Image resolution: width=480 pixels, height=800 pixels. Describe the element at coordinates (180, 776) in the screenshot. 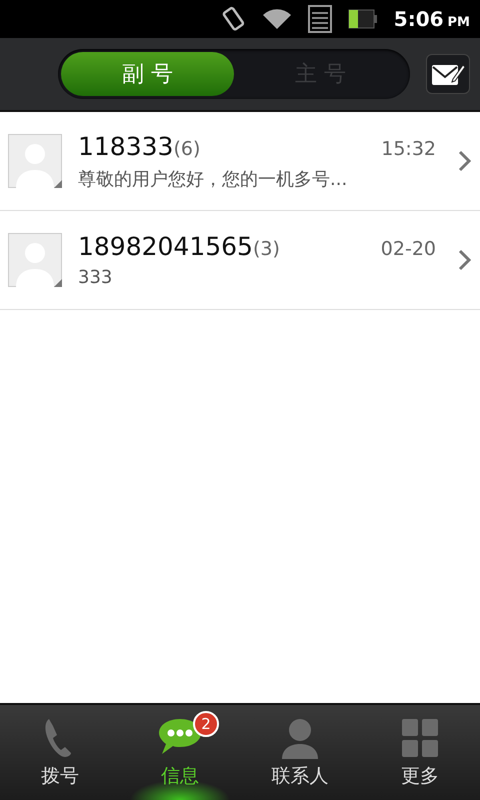

I see `nav-label: 信息` at that location.